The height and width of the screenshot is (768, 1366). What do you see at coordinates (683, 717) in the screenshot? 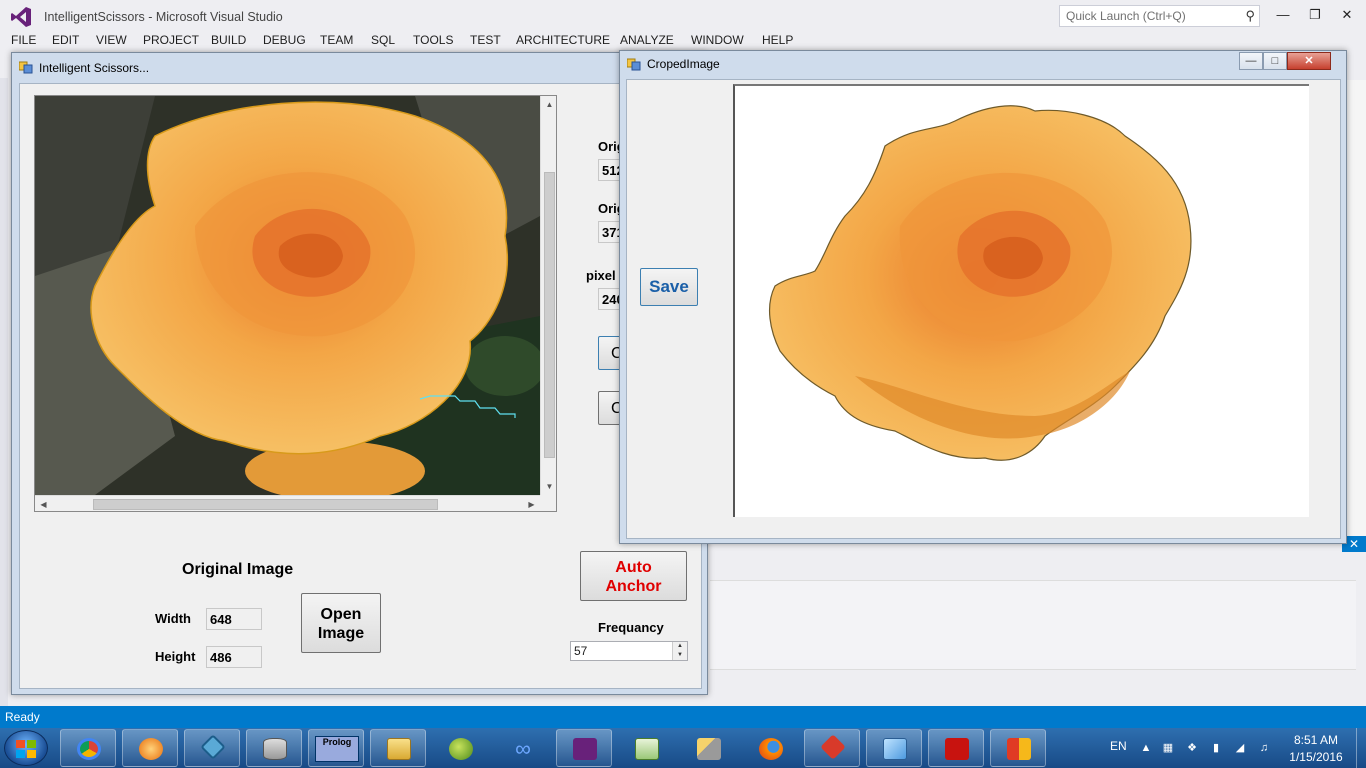
I see `status-bar: Ready` at bounding box center [683, 717].